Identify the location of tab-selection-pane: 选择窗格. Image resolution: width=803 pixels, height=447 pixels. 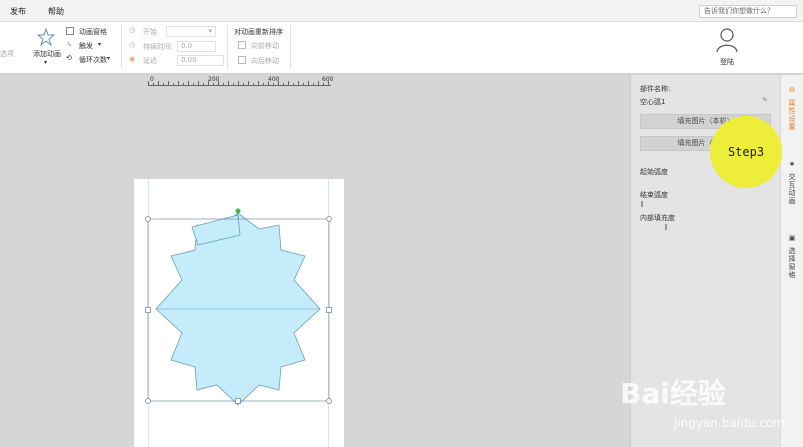
(792, 263).